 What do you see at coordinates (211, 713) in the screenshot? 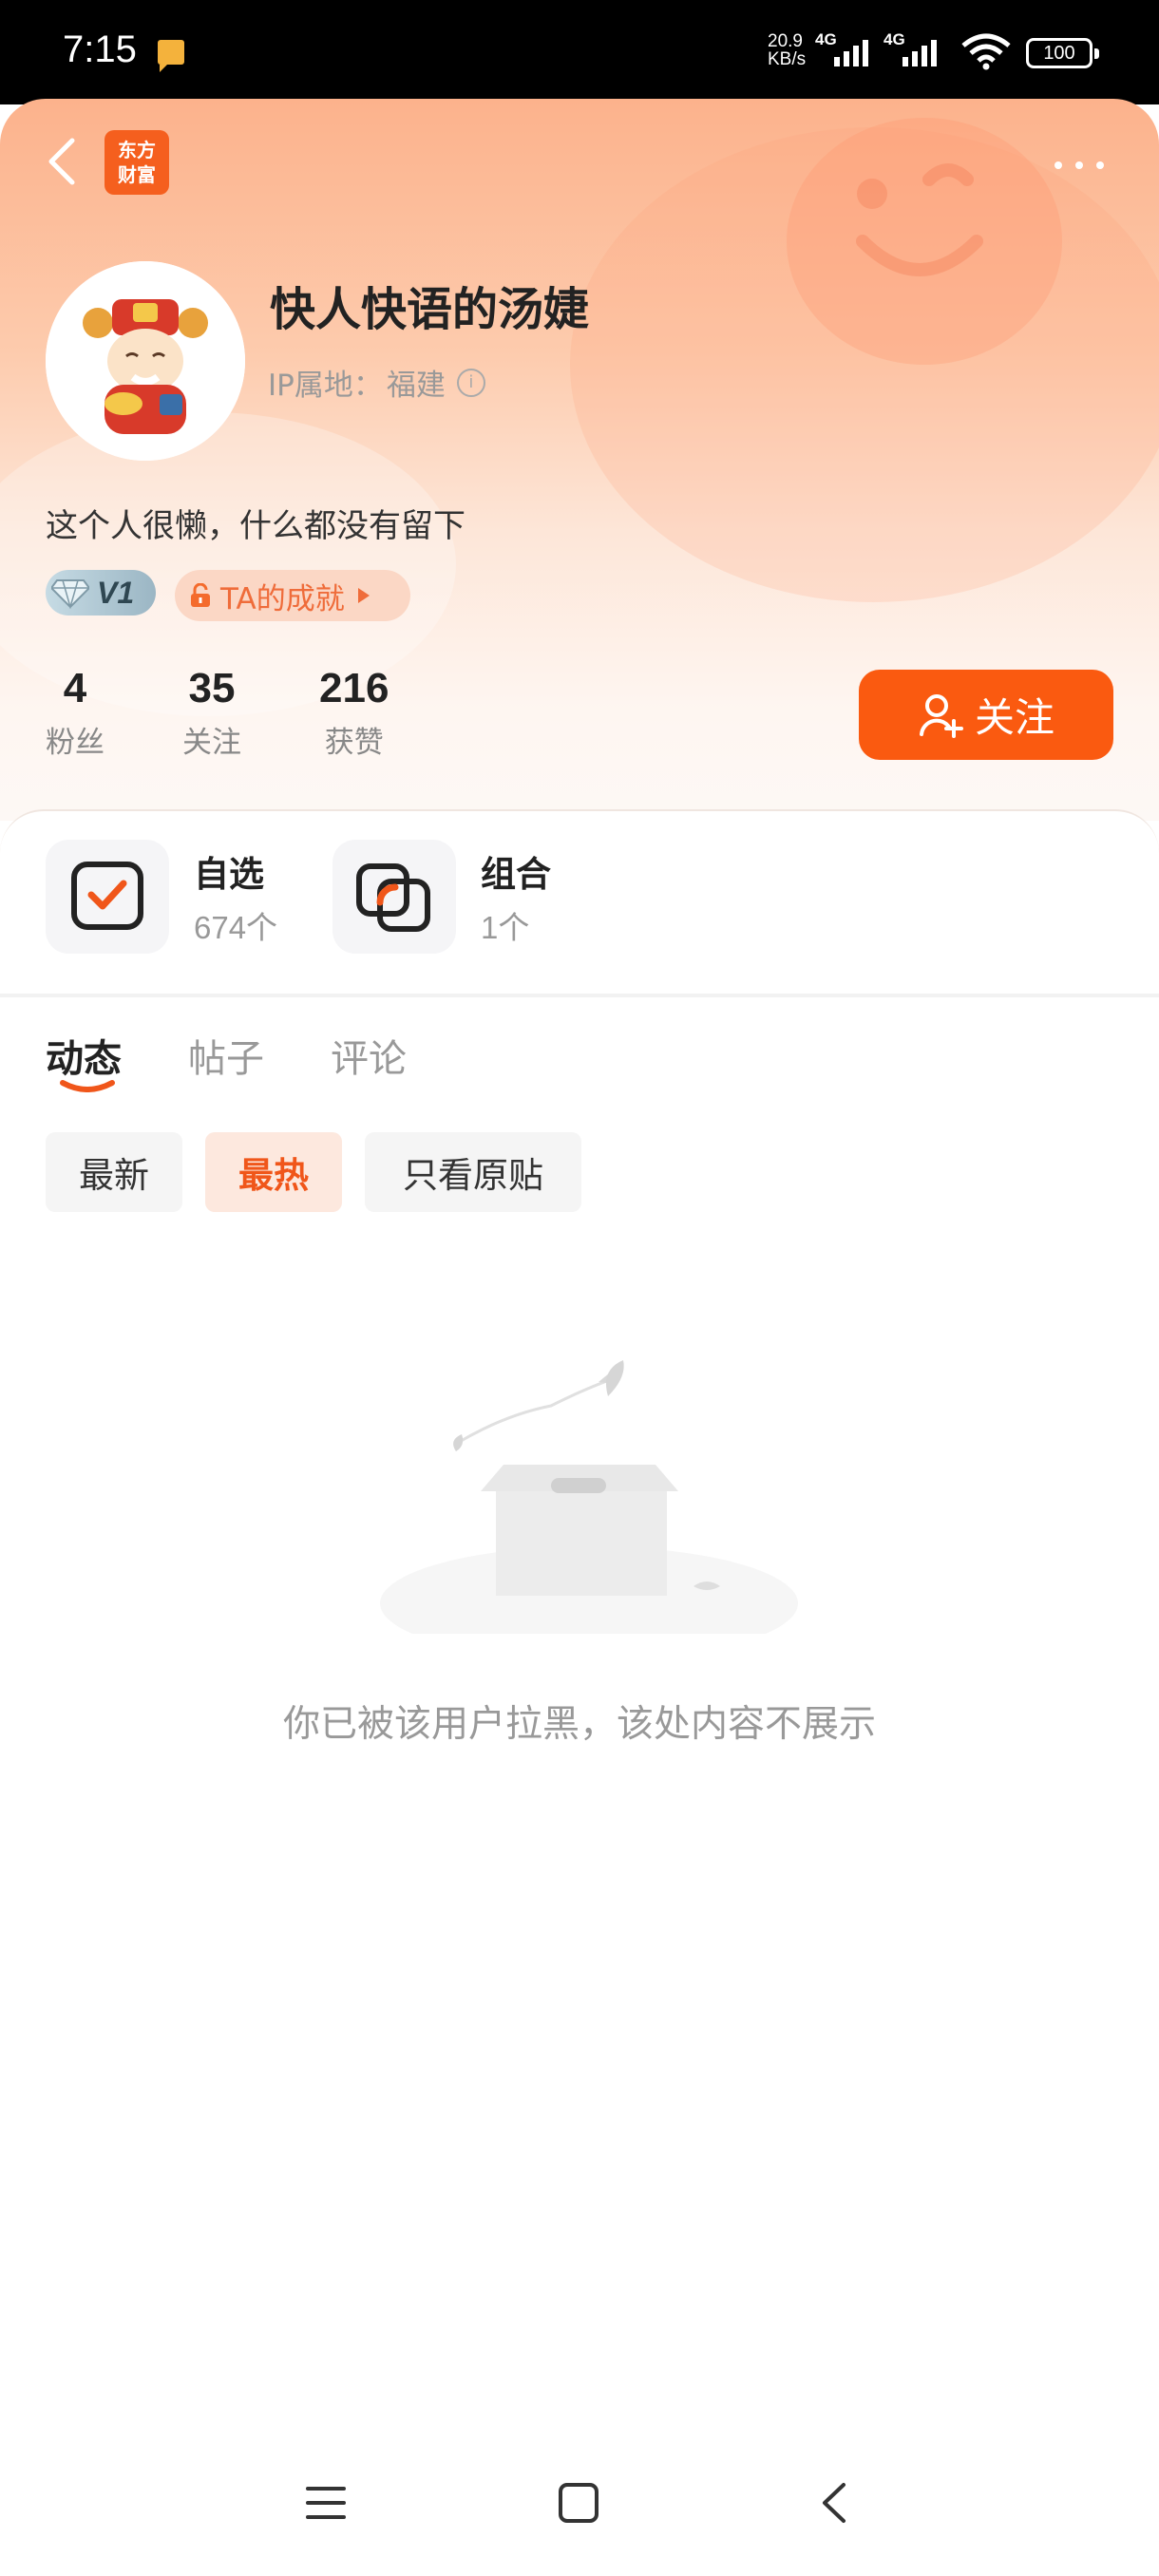
I see `stat-following: 35 关注` at bounding box center [211, 713].